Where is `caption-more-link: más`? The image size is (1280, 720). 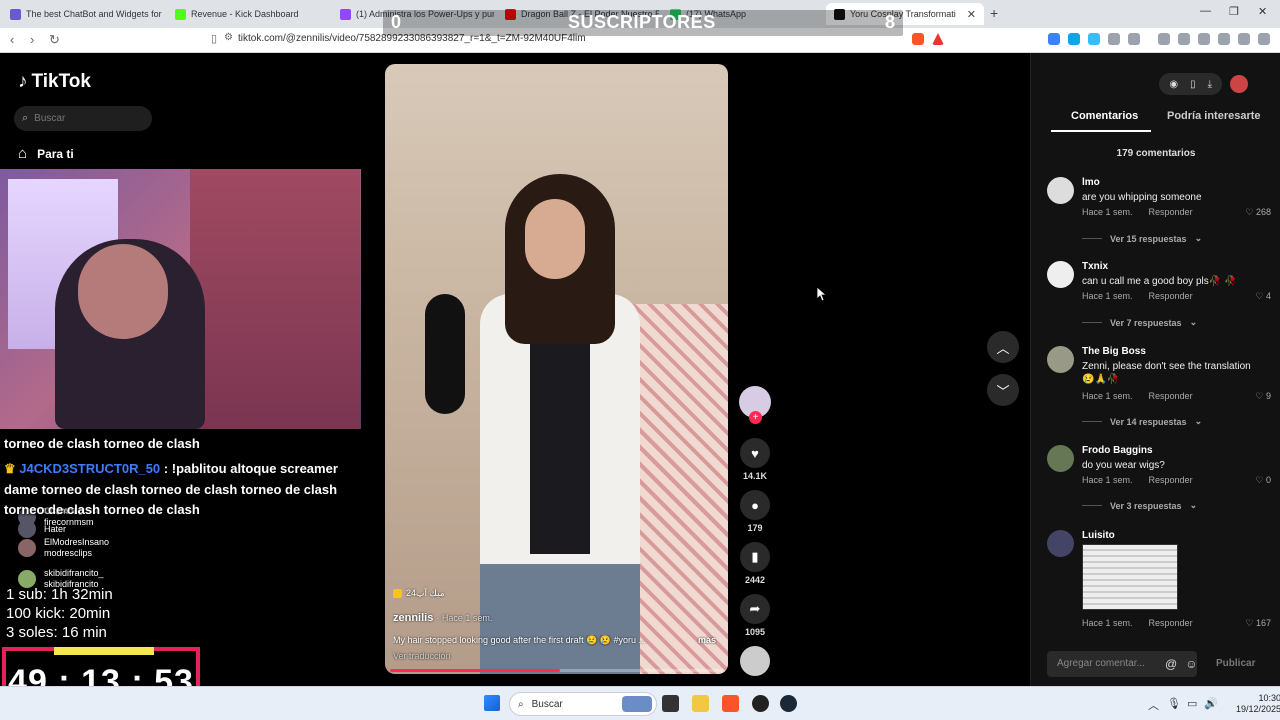 caption-more-link: más is located at coordinates (707, 640).